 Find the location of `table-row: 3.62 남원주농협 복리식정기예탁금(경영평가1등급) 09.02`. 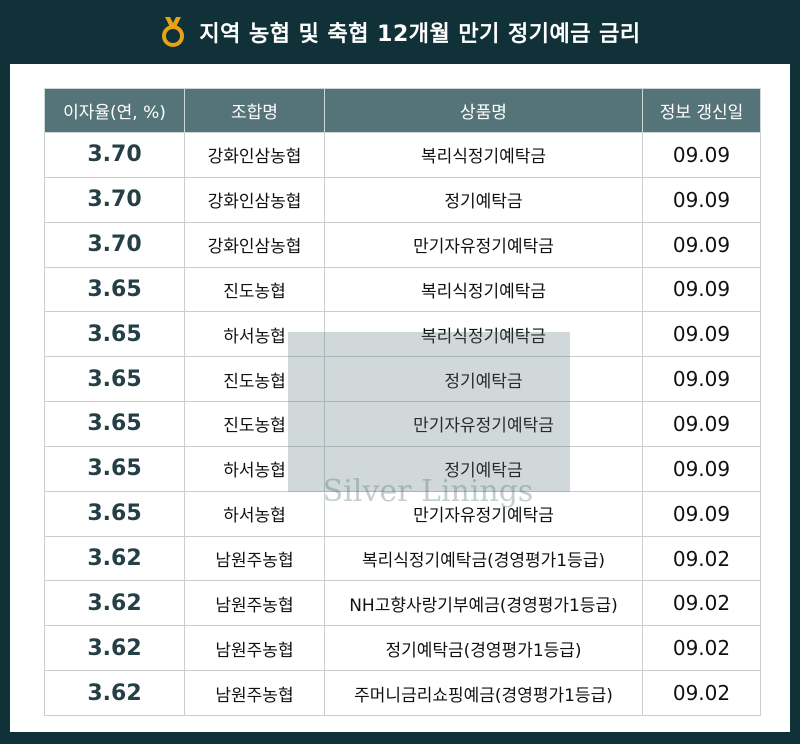

table-row: 3.62 남원주농협 복리식정기예탁금(경영평가1등급) 09.02 is located at coordinates (402, 558).